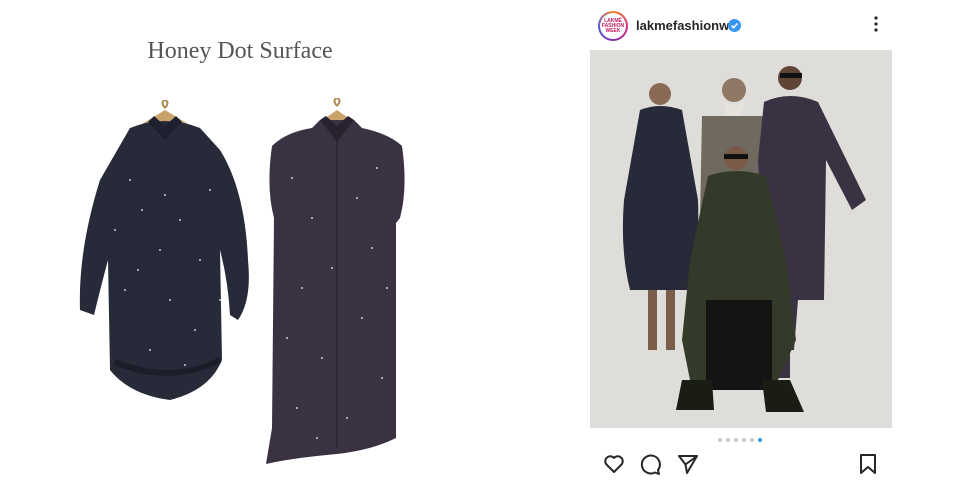 The width and height of the screenshot is (979, 490). What do you see at coordinates (876, 24) in the screenshot?
I see `more-icon` at bounding box center [876, 24].